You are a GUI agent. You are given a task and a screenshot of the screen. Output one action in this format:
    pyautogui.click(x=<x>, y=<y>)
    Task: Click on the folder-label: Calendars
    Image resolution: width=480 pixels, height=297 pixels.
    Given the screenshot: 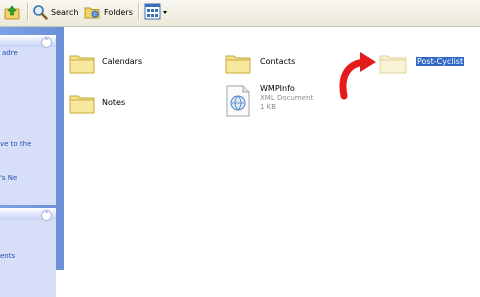 What is the action you would take?
    pyautogui.click(x=122, y=61)
    